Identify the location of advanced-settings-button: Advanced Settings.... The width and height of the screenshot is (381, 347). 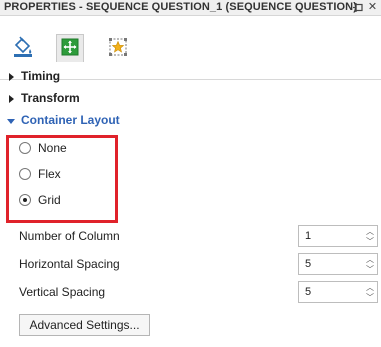
(84, 325).